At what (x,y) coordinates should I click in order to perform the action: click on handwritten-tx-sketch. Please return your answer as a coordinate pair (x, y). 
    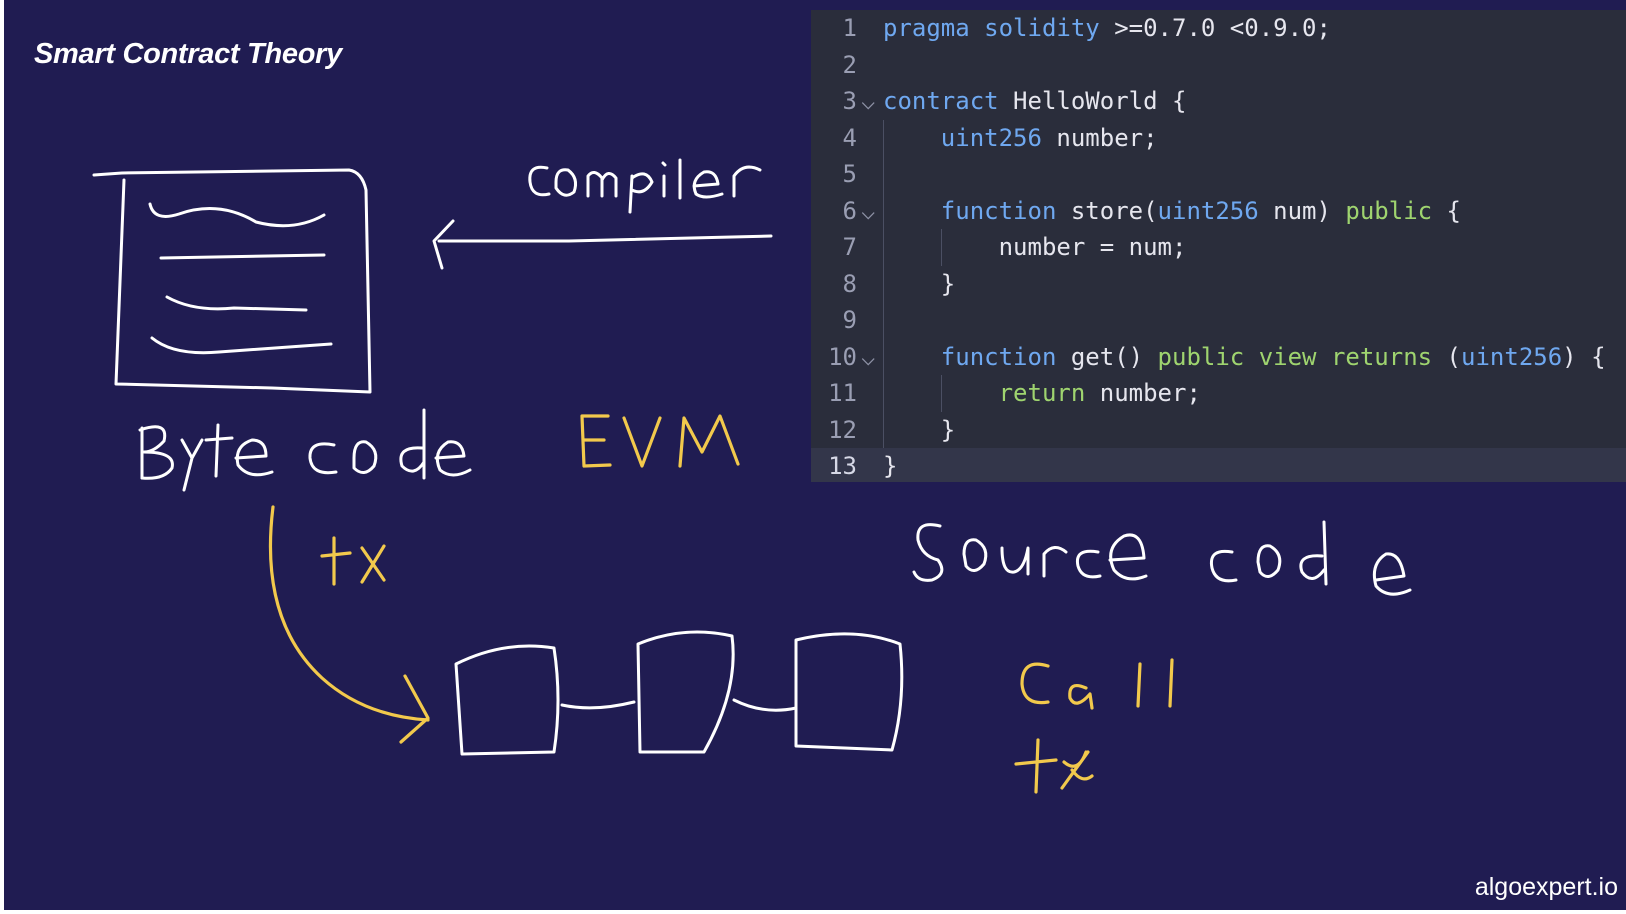
    Looking at the image, I should click on (353, 561).